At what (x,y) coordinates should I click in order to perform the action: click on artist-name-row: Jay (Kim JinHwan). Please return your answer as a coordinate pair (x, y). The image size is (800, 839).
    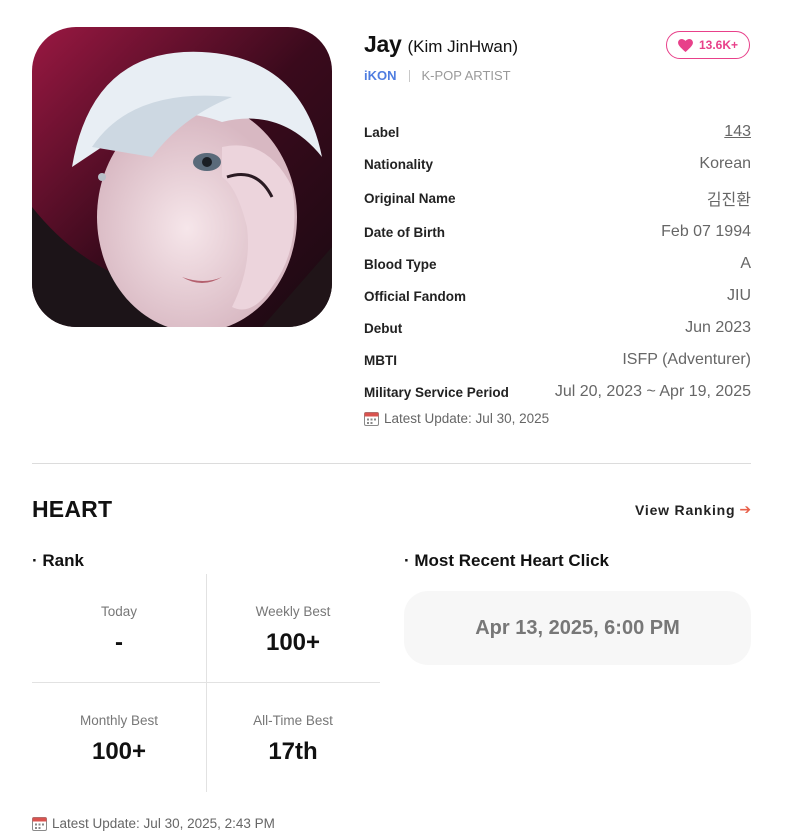
    Looking at the image, I should click on (441, 44).